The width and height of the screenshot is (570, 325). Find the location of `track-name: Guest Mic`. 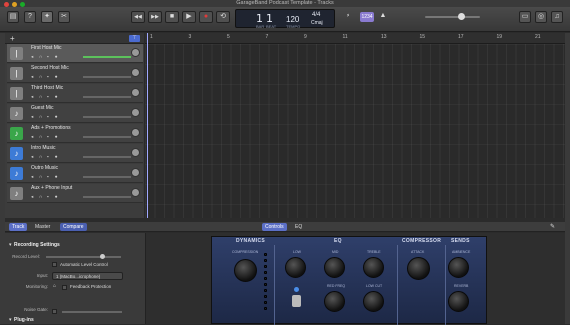

track-name: Guest Mic is located at coordinates (42, 108).